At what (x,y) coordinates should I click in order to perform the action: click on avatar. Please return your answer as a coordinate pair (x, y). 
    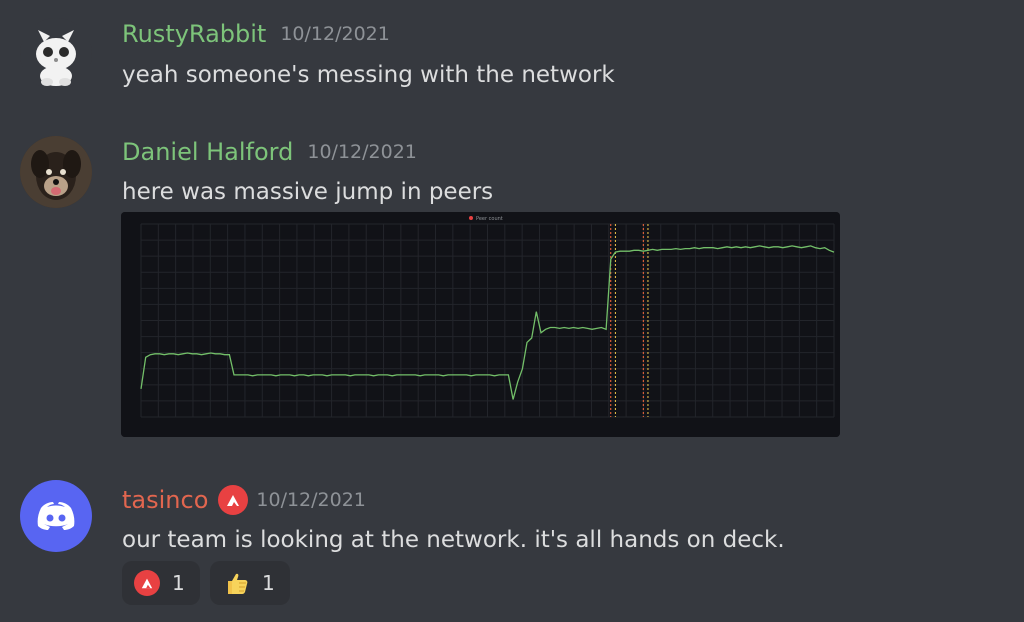
    Looking at the image, I should click on (56, 516).